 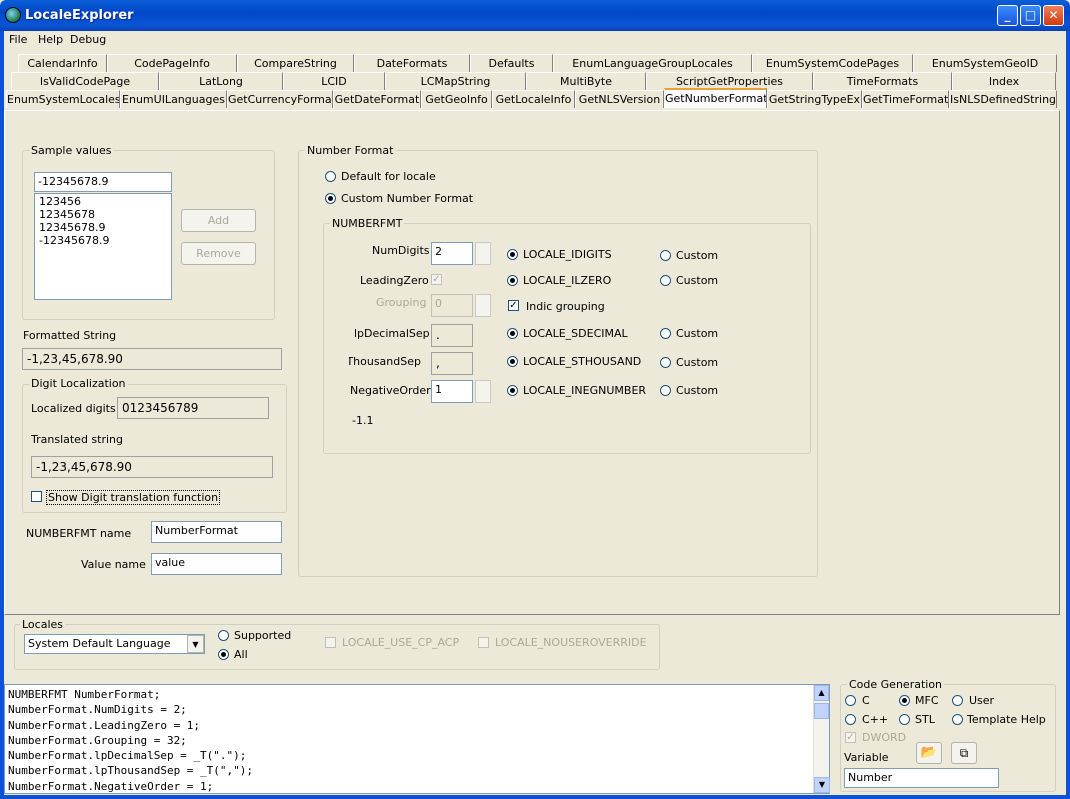 I want to click on negativeorder-input: 1, so click(x=452, y=391).